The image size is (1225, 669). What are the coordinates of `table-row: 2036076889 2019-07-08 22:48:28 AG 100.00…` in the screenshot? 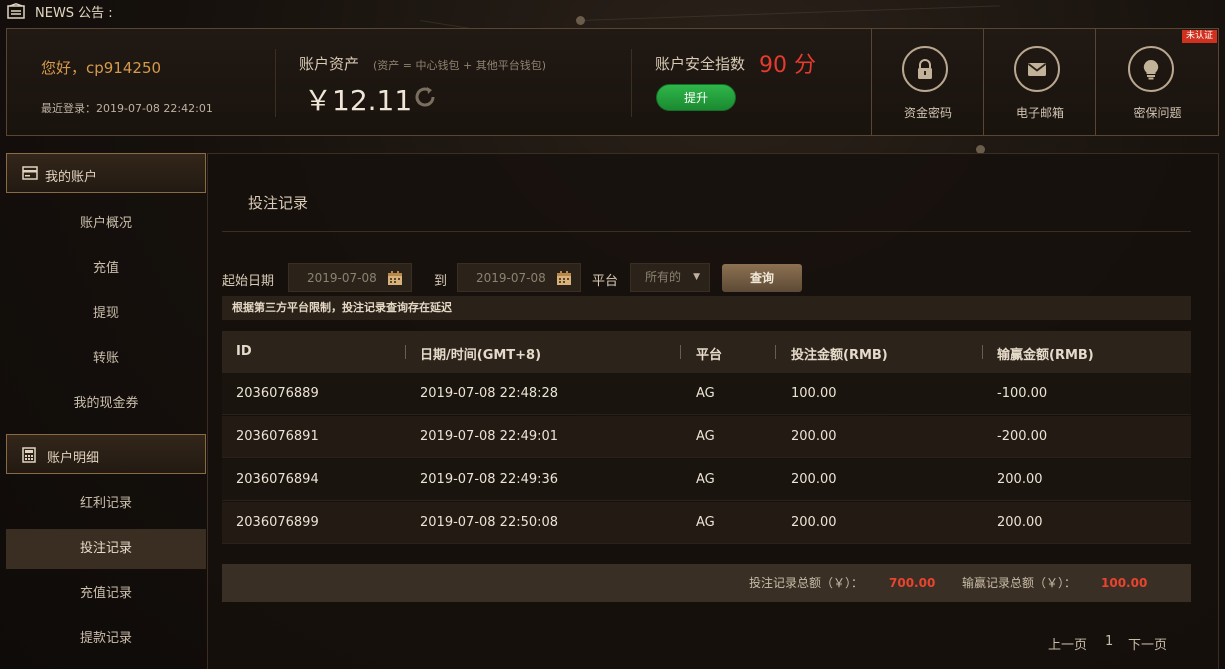 It's located at (706, 394).